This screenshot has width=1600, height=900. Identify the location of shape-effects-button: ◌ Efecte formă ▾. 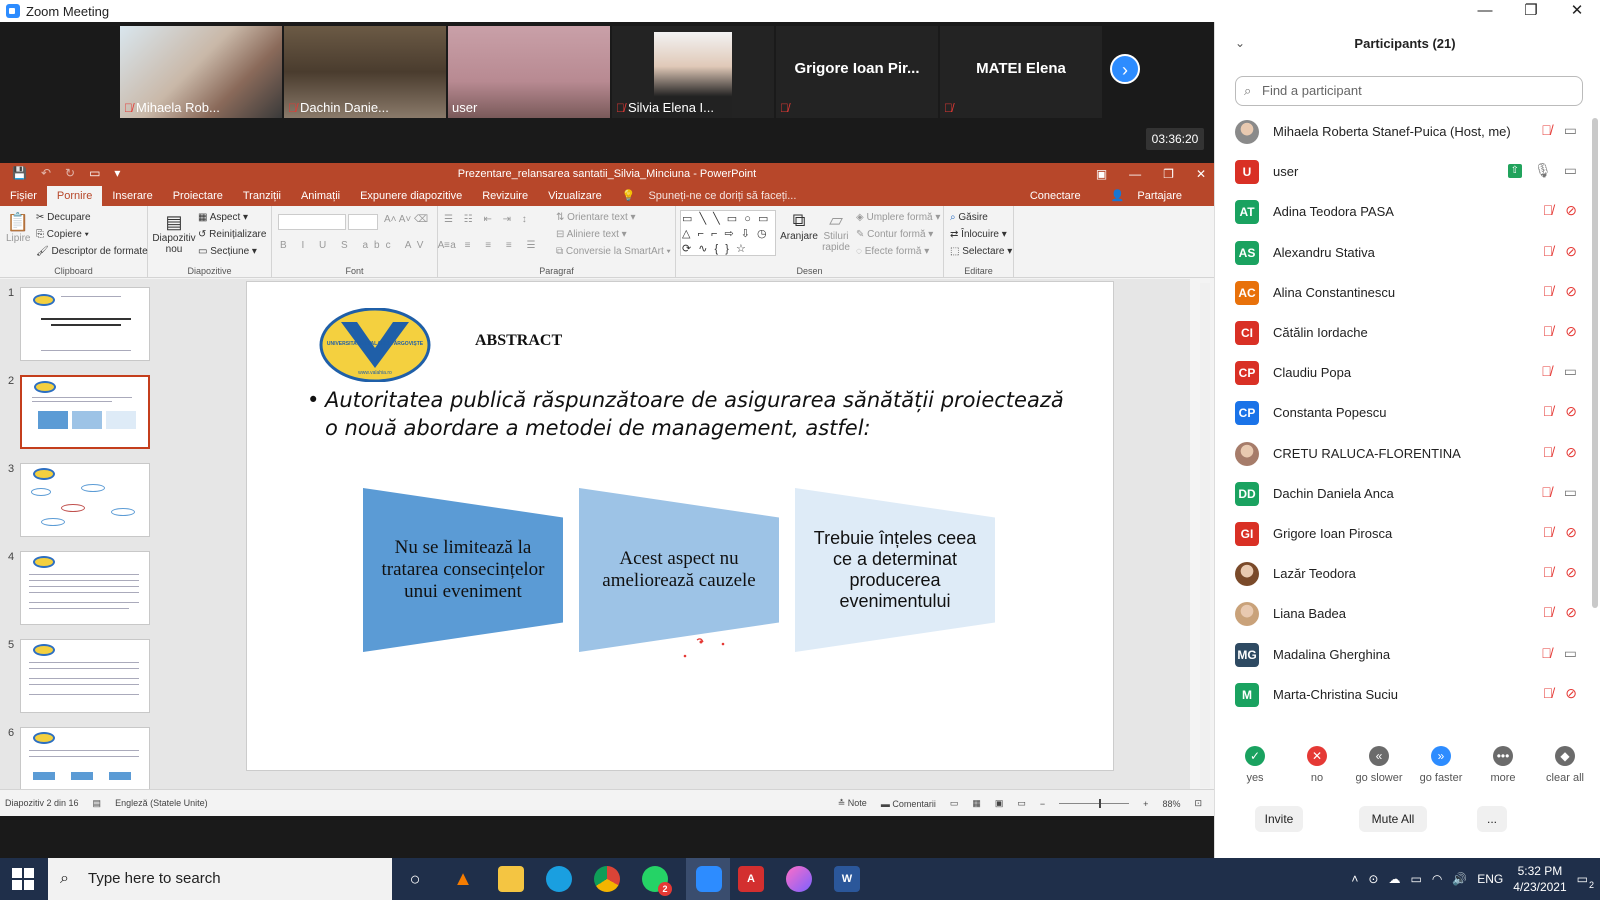
(892, 251).